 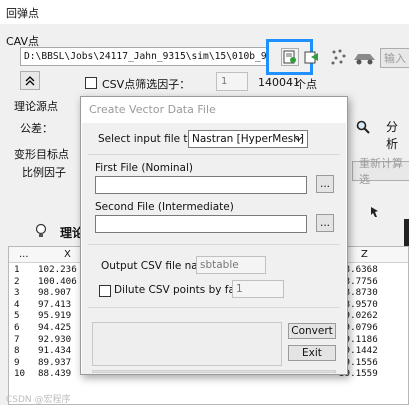 What do you see at coordinates (311, 57) in the screenshot?
I see `export-icon` at bounding box center [311, 57].